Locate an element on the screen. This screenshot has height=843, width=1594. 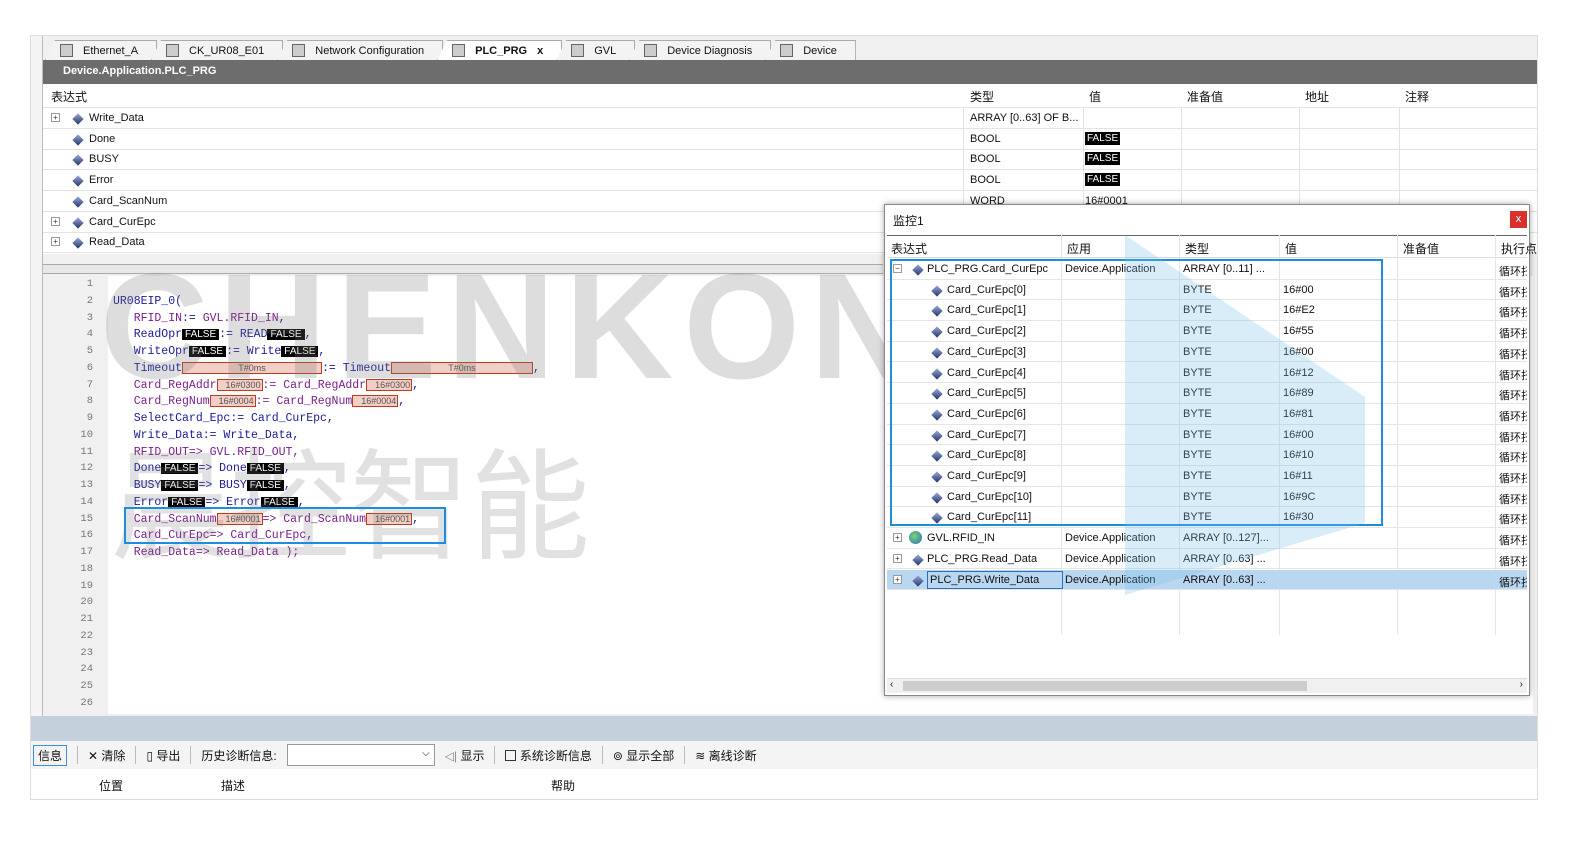
tab-ethernet-a: Ethernet_A is located at coordinates (101, 50).